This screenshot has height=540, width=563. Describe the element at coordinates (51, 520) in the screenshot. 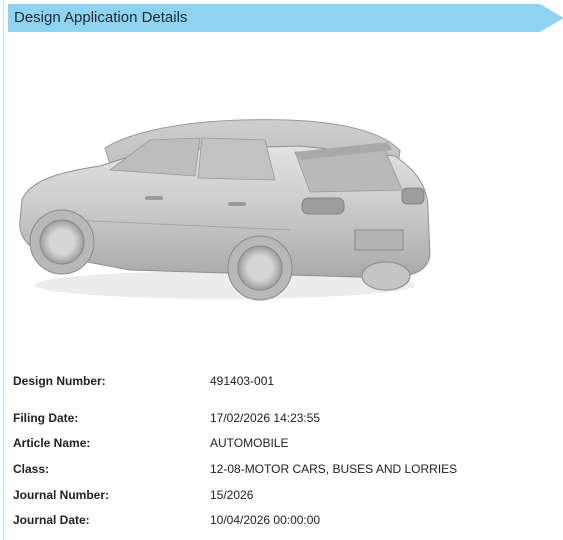

I see `detail-label: Journal Date:` at that location.